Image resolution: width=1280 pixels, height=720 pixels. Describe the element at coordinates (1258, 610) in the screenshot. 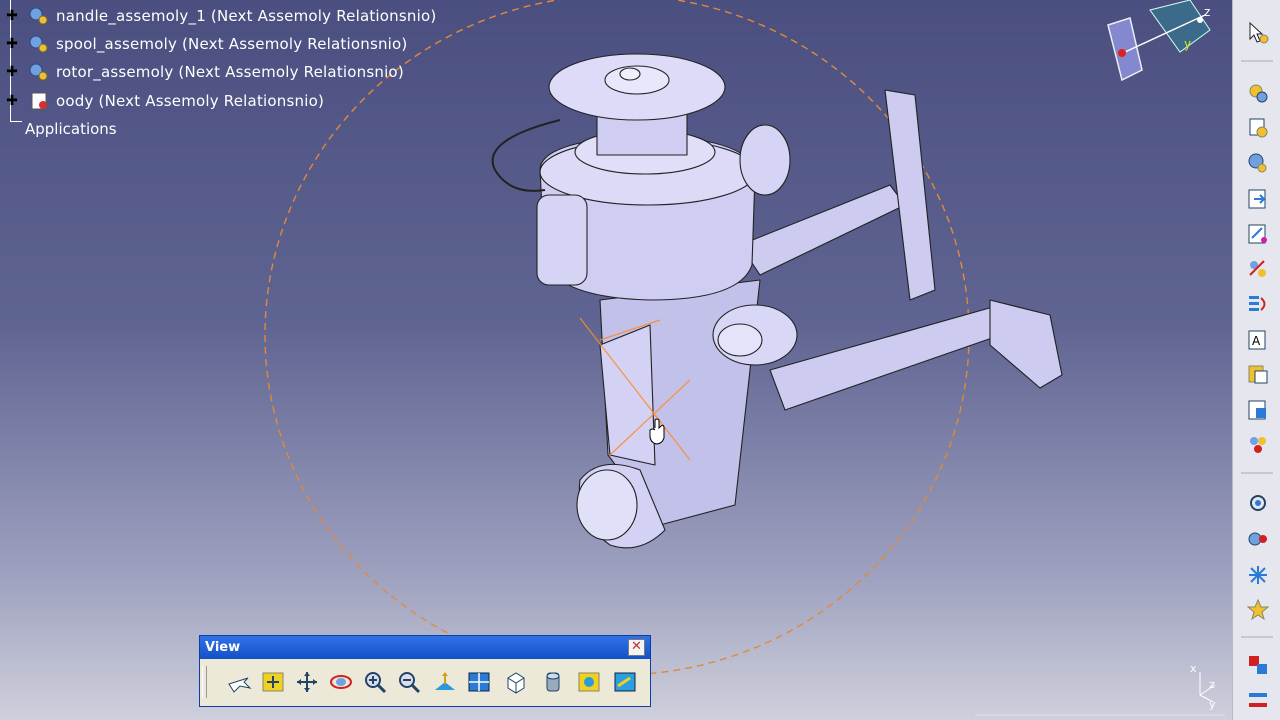

I see `stop-manipulate-on-clash-icon` at that location.